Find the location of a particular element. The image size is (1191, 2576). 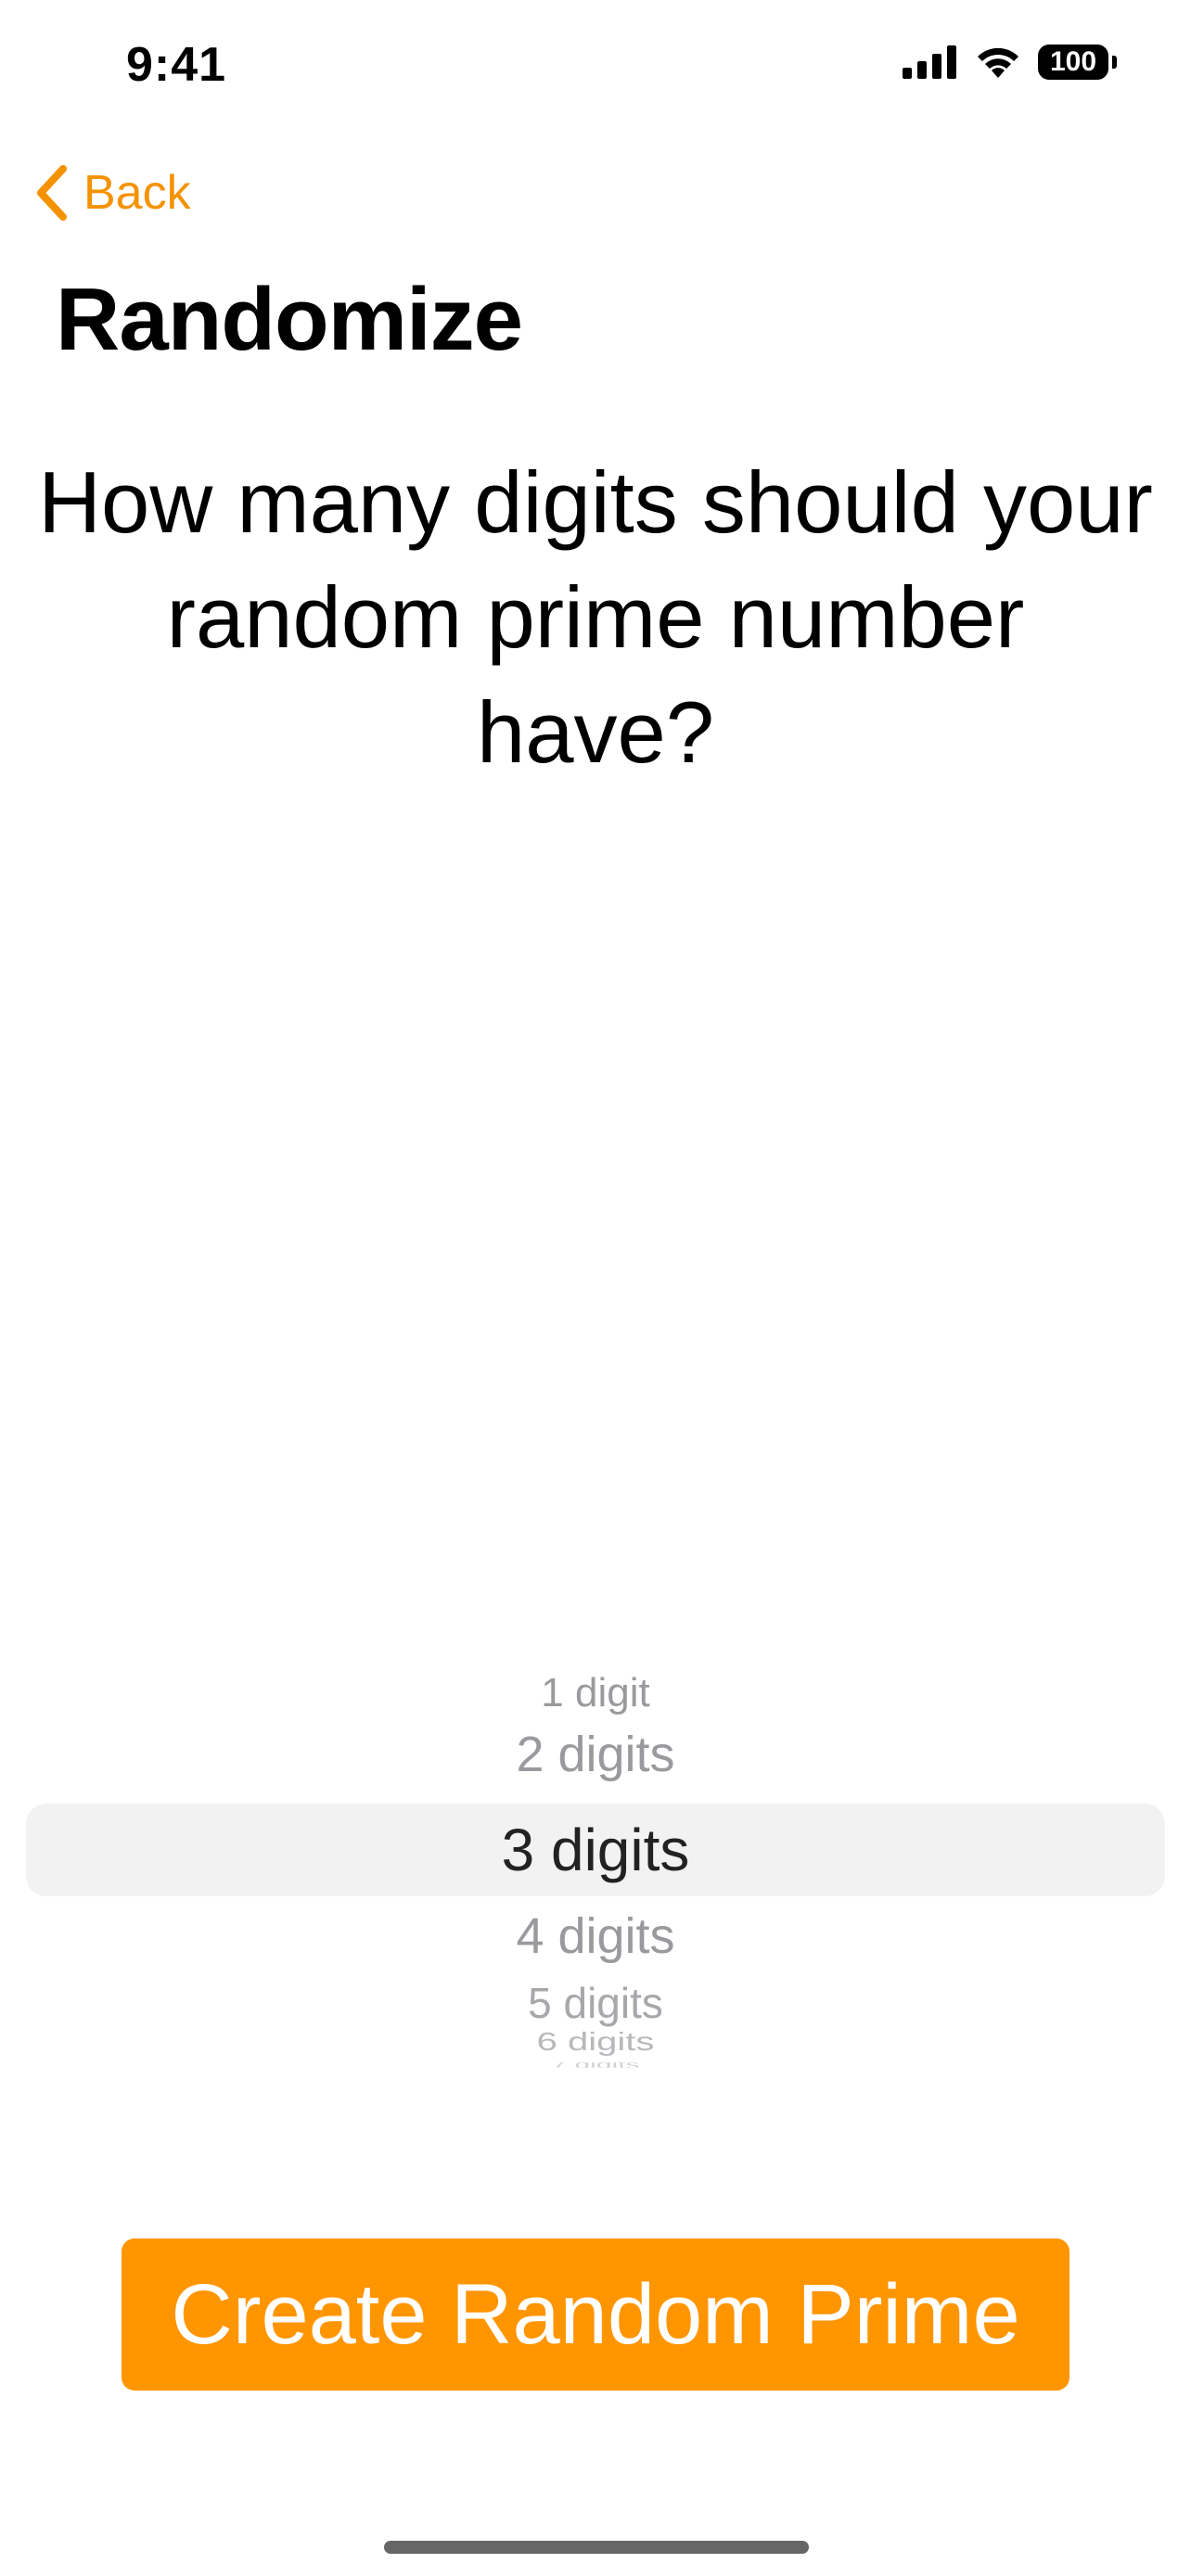

chevron-left-icon is located at coordinates (52, 193).